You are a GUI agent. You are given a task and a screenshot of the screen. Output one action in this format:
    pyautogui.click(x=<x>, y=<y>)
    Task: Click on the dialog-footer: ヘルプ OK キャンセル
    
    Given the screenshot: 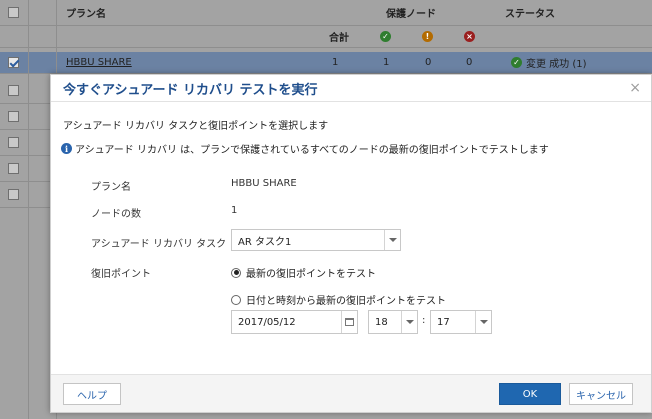 What is the action you would take?
    pyautogui.click(x=351, y=393)
    